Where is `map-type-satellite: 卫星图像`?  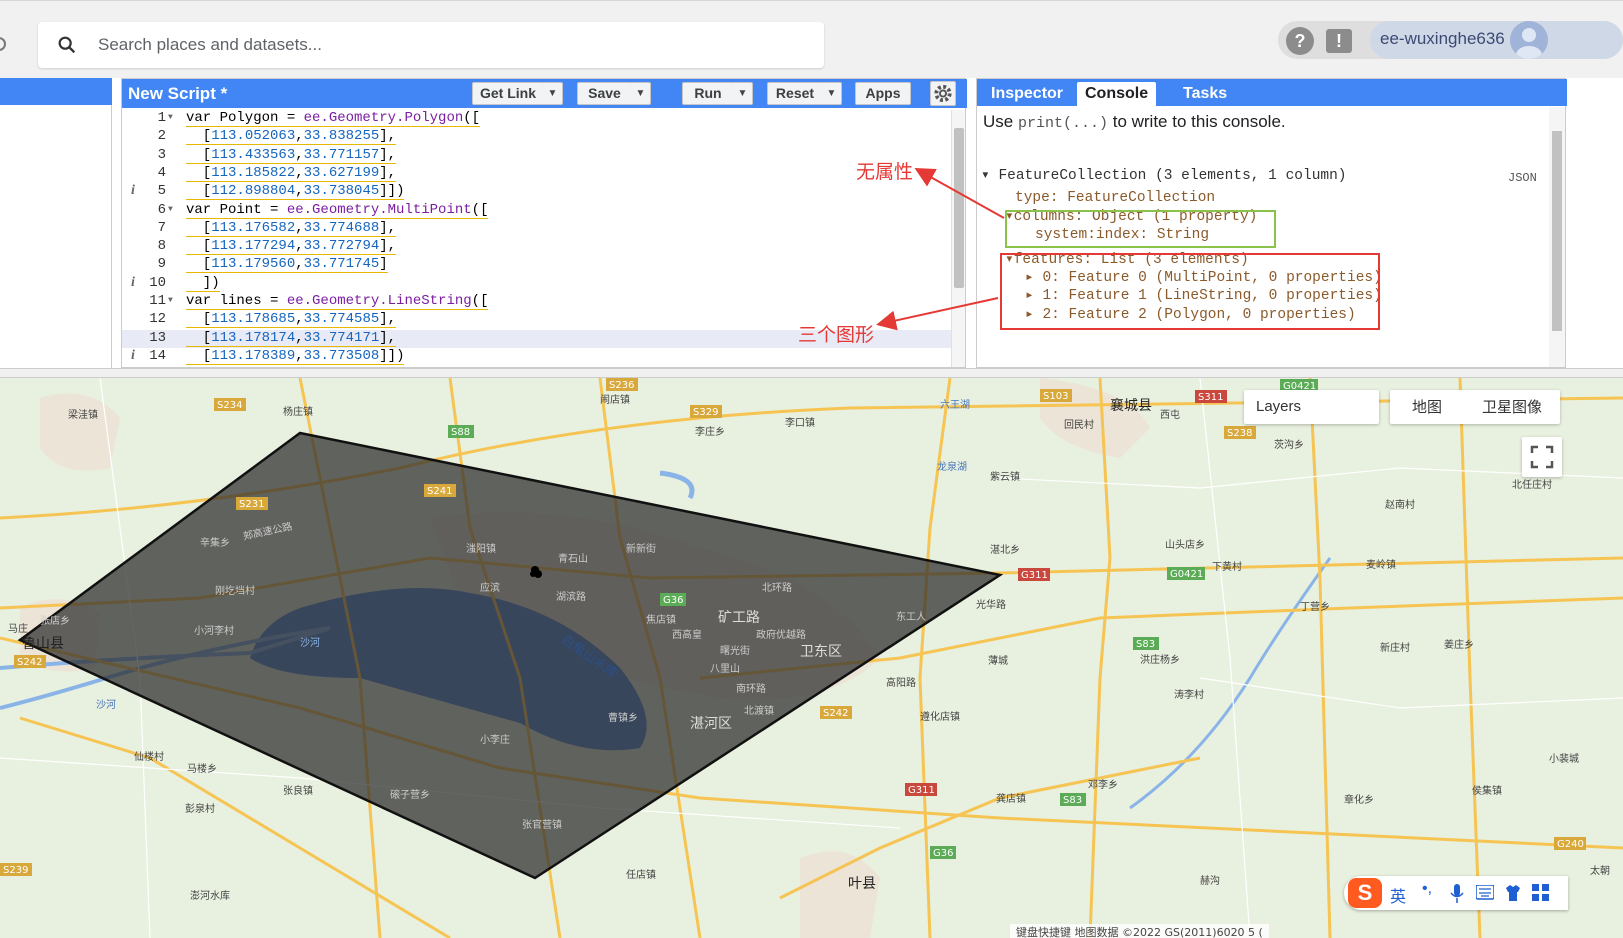 map-type-satellite: 卫星图像 is located at coordinates (1512, 407).